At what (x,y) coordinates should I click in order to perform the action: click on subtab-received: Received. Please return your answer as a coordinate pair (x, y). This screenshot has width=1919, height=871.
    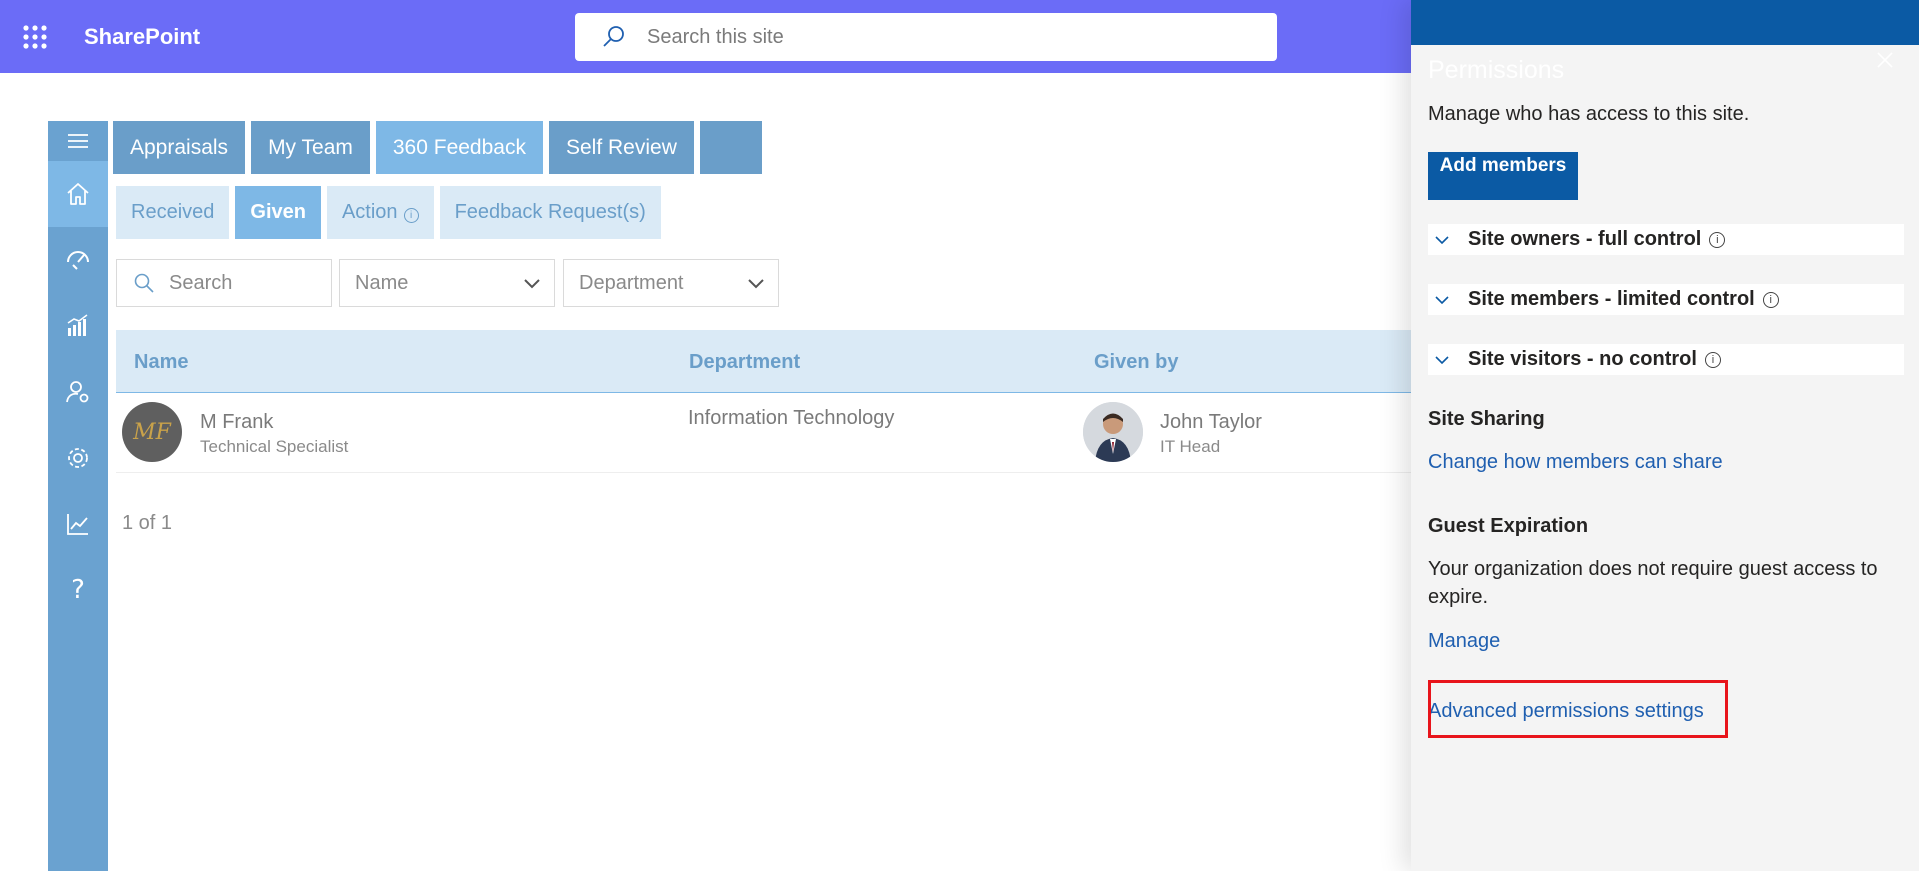
    Looking at the image, I should click on (173, 212).